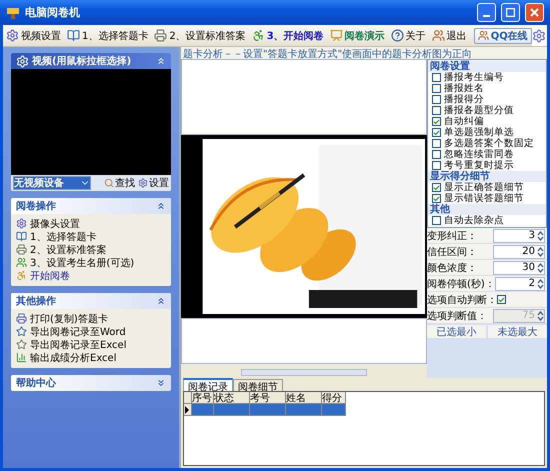  Describe the element at coordinates (73, 35) in the screenshot. I see `book-icon` at that location.